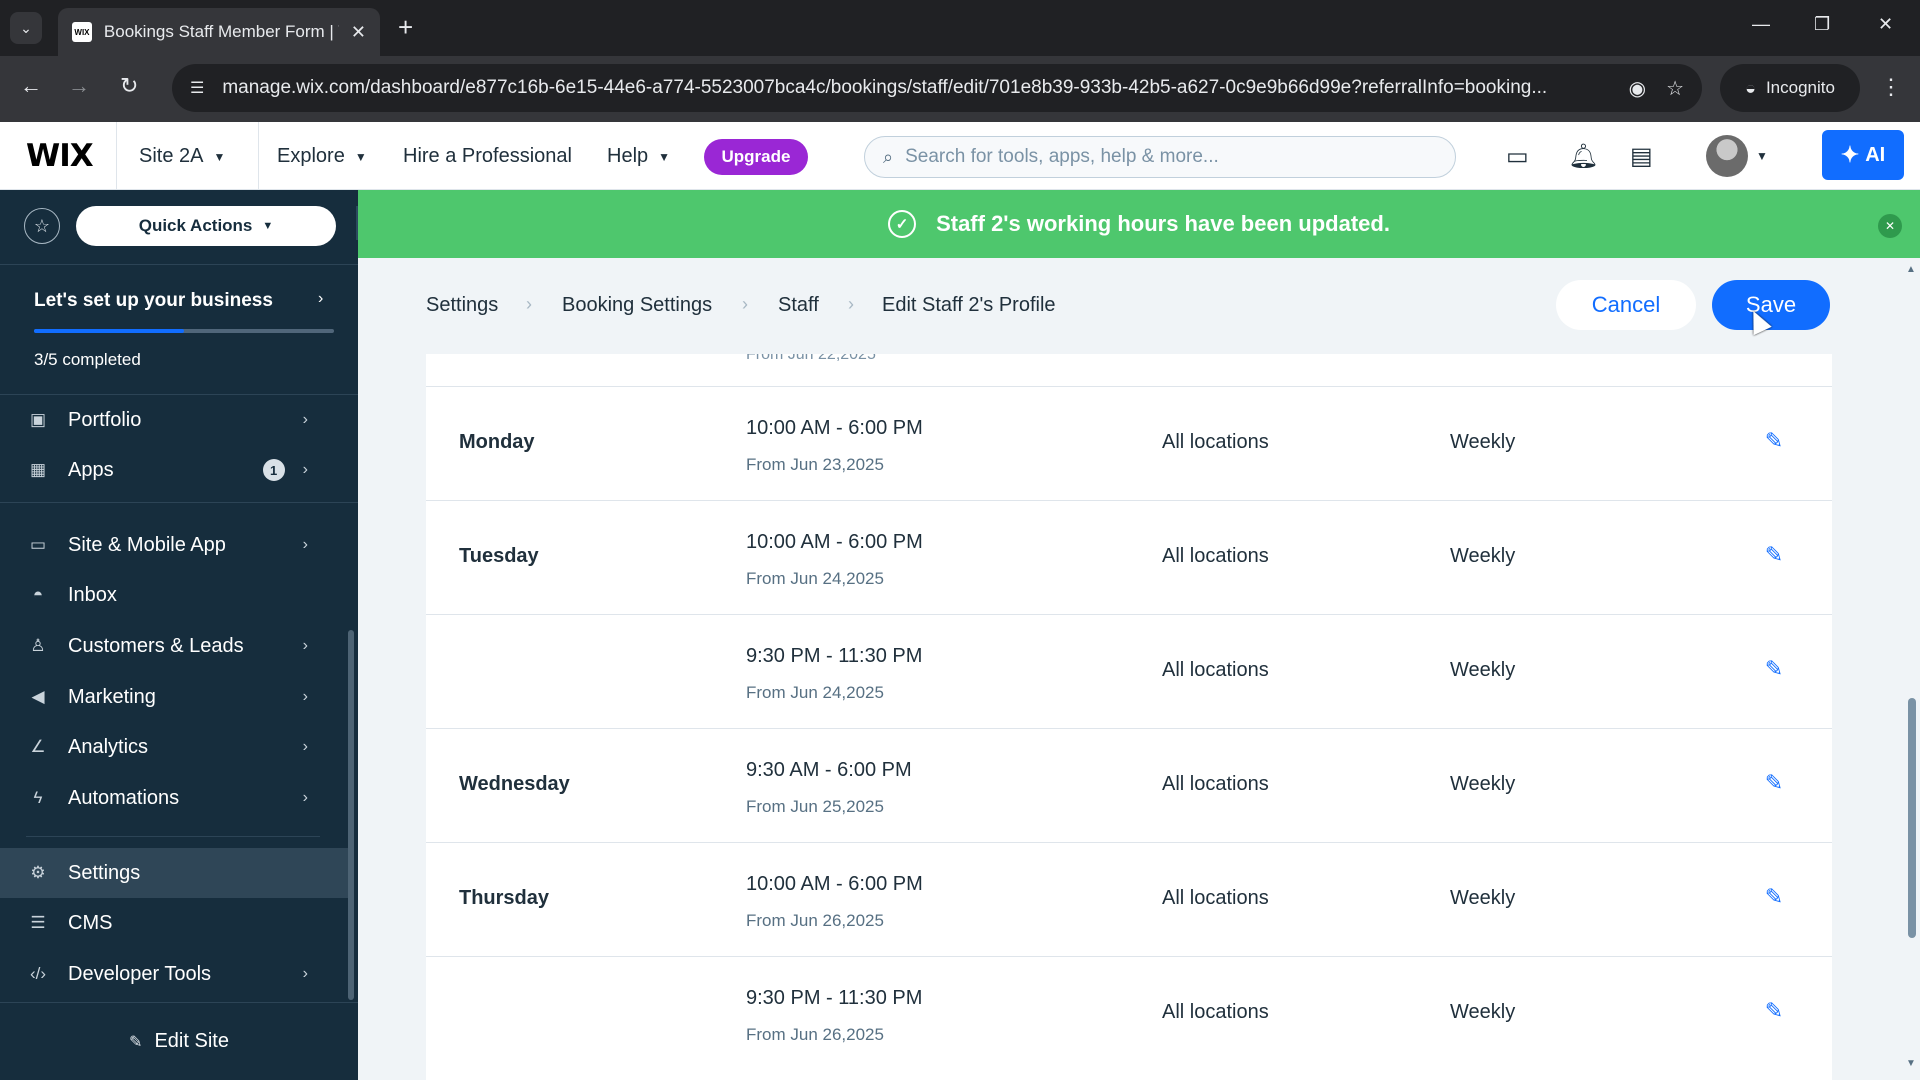 The image size is (1920, 1080). Describe the element at coordinates (1912, 818) in the screenshot. I see `scrollbar-thumb` at that location.